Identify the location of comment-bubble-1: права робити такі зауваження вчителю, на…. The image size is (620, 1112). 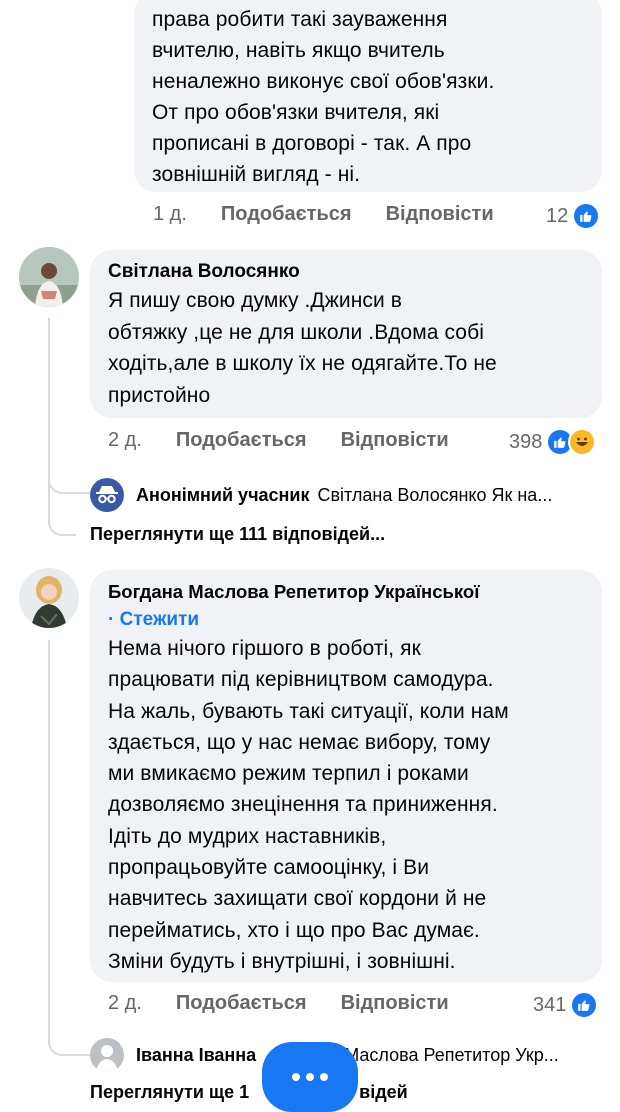
(368, 96).